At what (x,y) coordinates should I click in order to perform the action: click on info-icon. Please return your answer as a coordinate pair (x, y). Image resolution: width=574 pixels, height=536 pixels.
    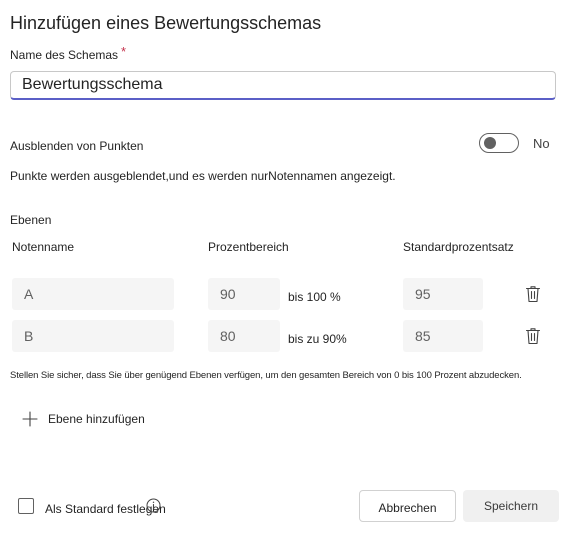
    Looking at the image, I should click on (153, 505).